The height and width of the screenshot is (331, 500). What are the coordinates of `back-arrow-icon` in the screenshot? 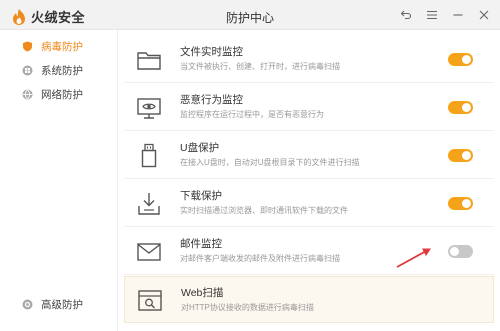 It's located at (406, 15).